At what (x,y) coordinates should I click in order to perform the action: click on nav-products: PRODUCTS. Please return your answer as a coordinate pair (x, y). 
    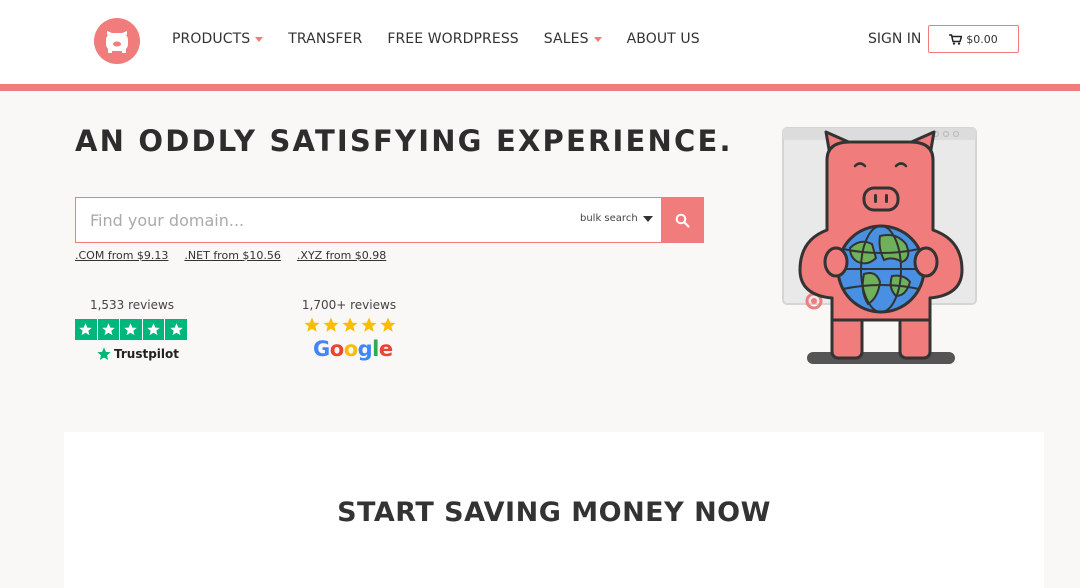
    Looking at the image, I should click on (218, 39).